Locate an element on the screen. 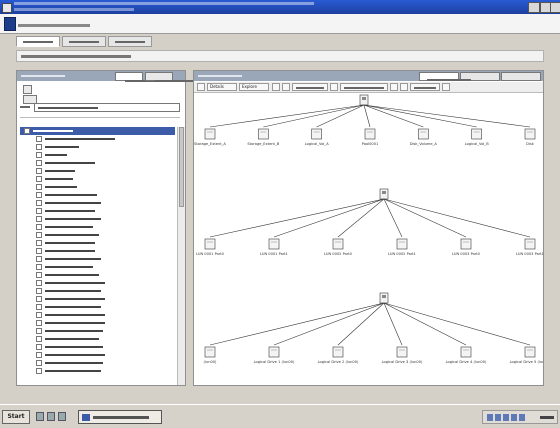 Image resolution: width=560 pixels, height=428 pixels. divider is located at coordinates (100, 117).